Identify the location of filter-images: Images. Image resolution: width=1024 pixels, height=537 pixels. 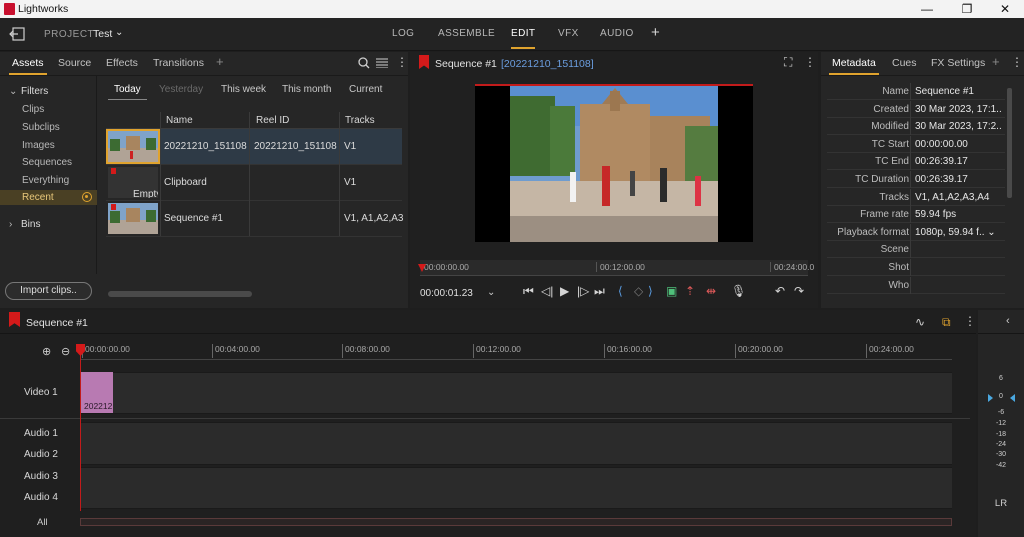
(38, 145).